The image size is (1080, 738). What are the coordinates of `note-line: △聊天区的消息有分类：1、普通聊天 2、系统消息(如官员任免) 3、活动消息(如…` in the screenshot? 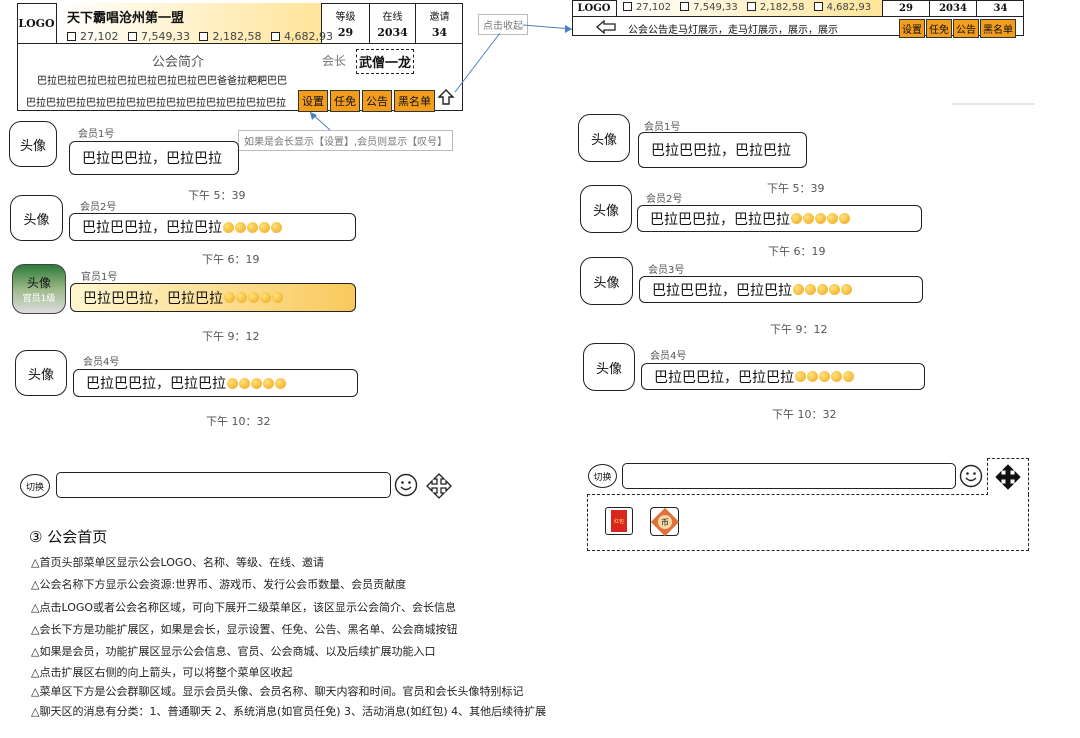 It's located at (289, 712).